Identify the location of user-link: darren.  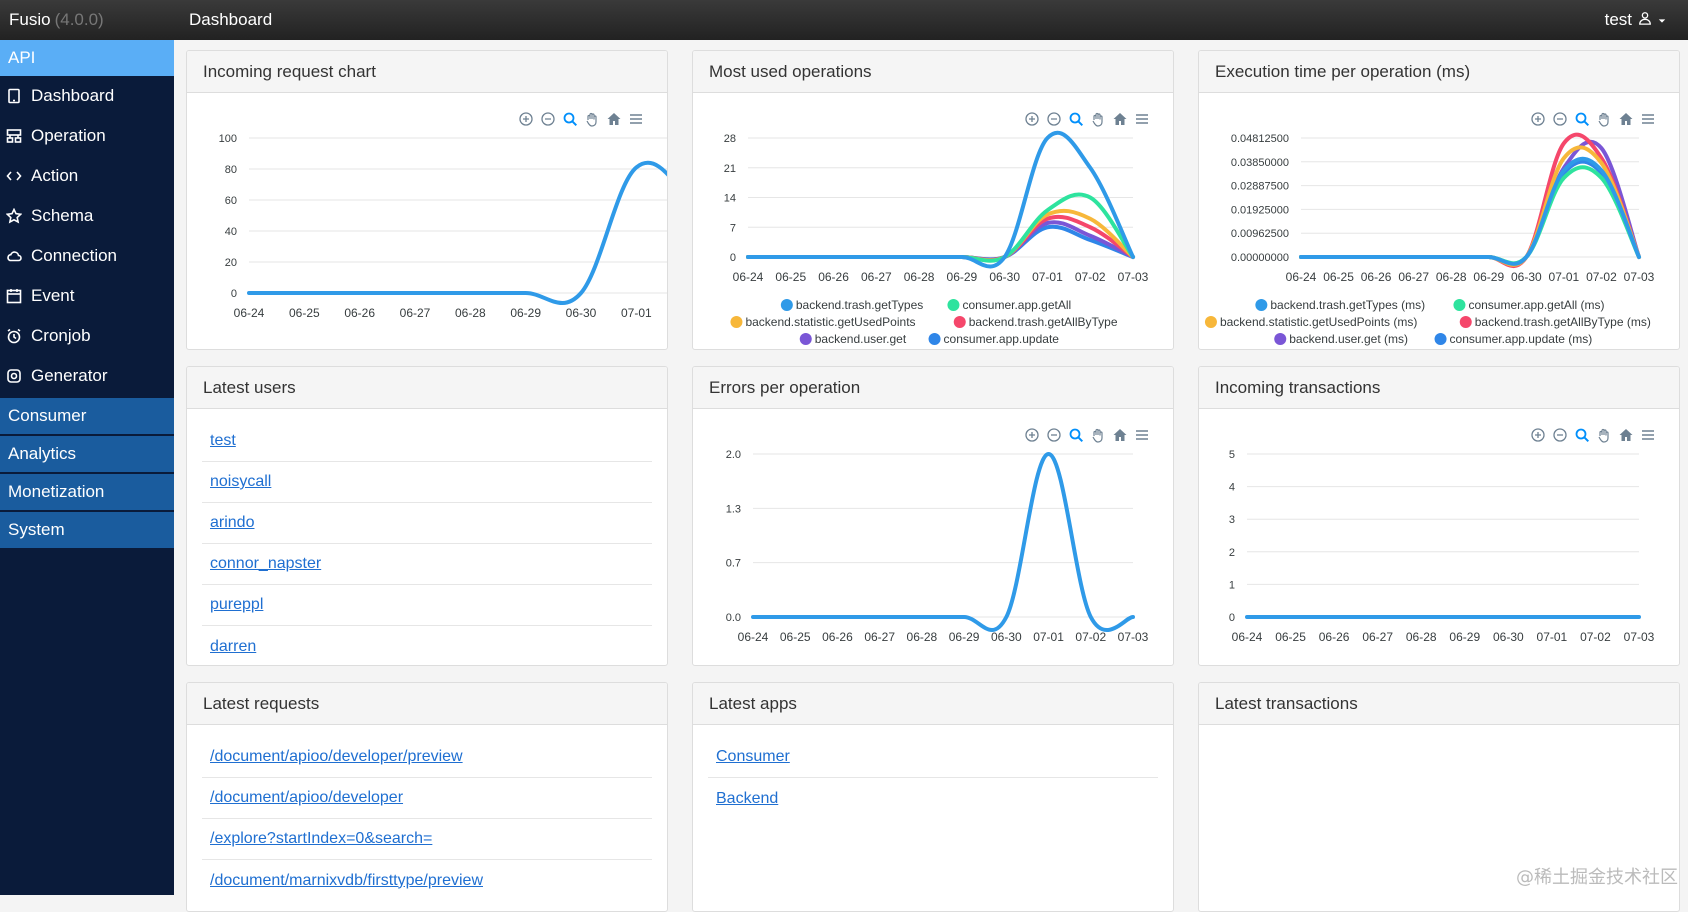
(233, 647).